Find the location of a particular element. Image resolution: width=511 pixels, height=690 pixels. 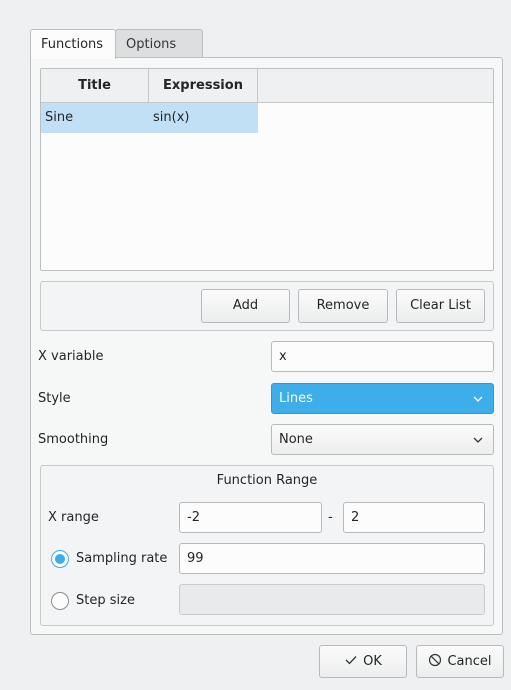

function-range-title: Function Range is located at coordinates (267, 480).